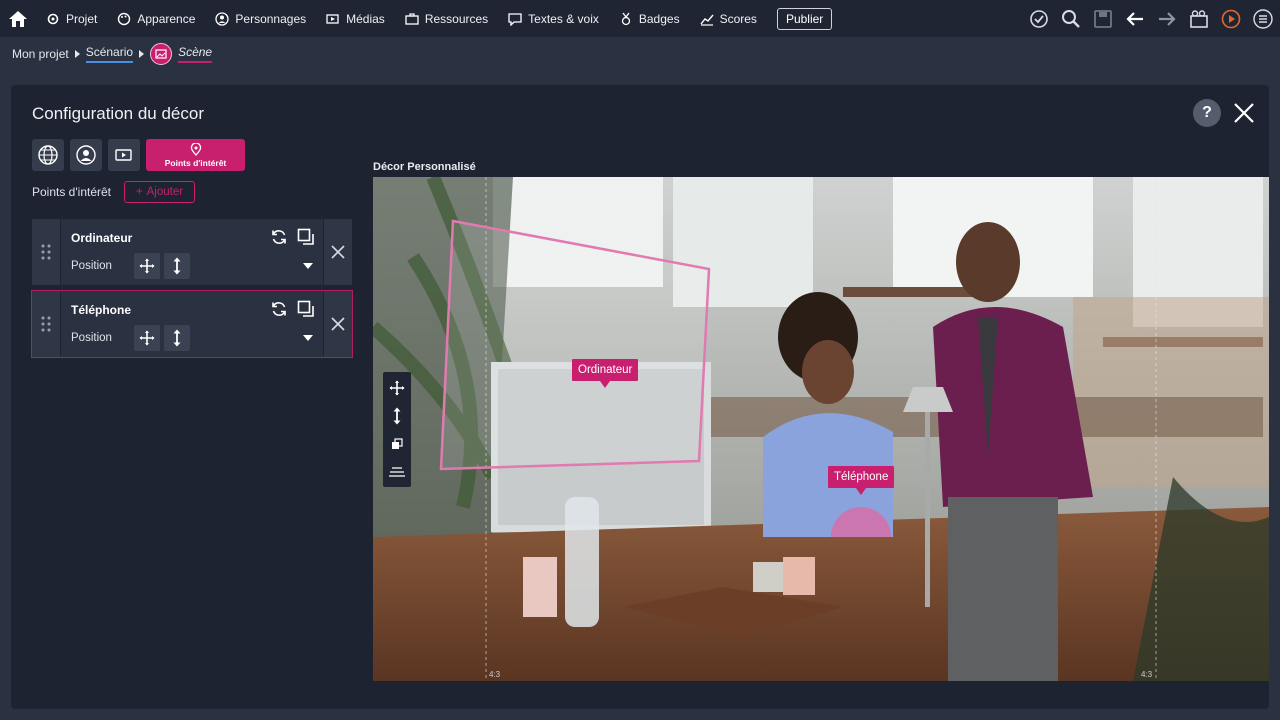 This screenshot has width=1280, height=720. Describe the element at coordinates (563, 18) in the screenshot. I see `nav-textes-voix-label: Textes & voix` at that location.